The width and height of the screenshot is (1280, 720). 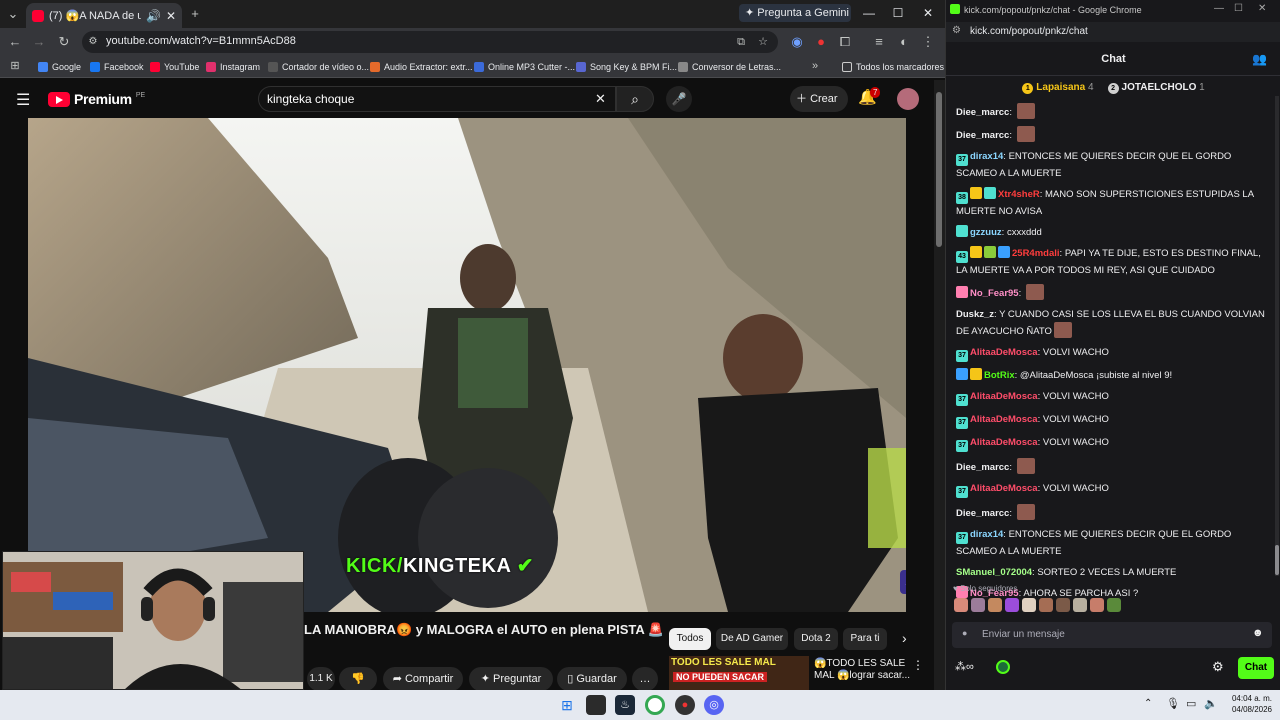 I want to click on create-button: ＋ Crear, so click(x=819, y=99).